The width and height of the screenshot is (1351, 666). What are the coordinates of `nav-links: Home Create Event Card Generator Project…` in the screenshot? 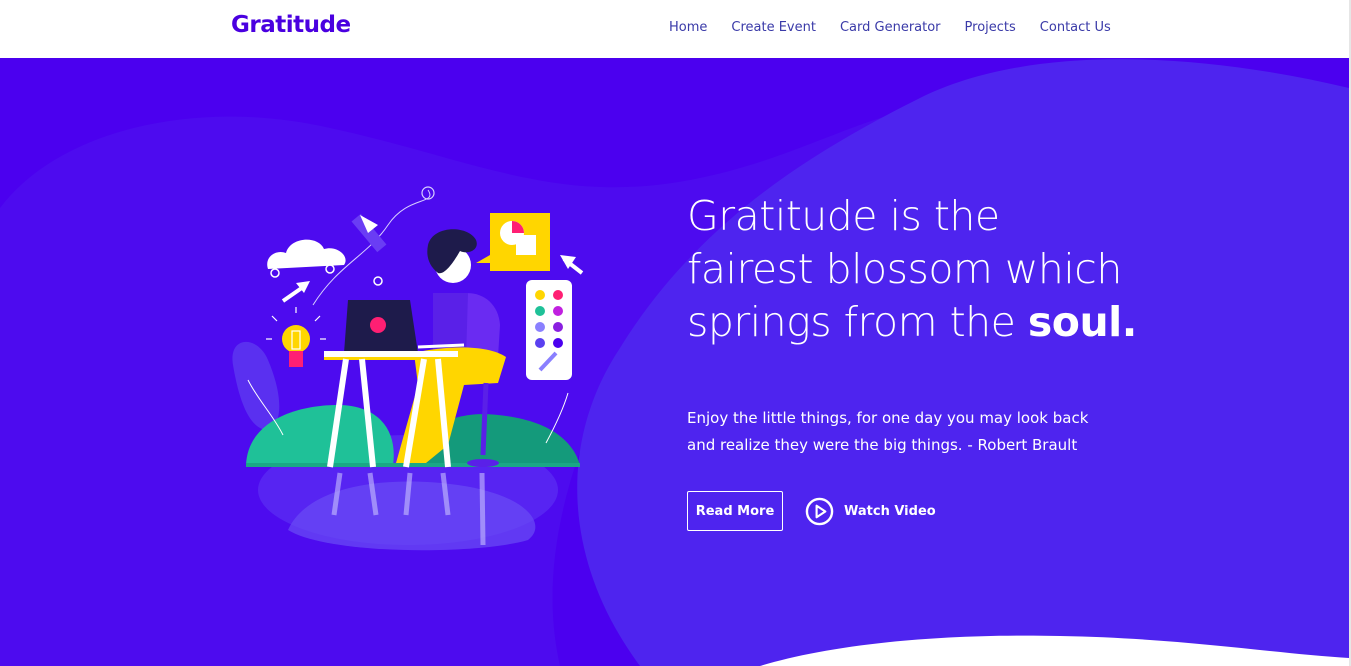 It's located at (890, 27).